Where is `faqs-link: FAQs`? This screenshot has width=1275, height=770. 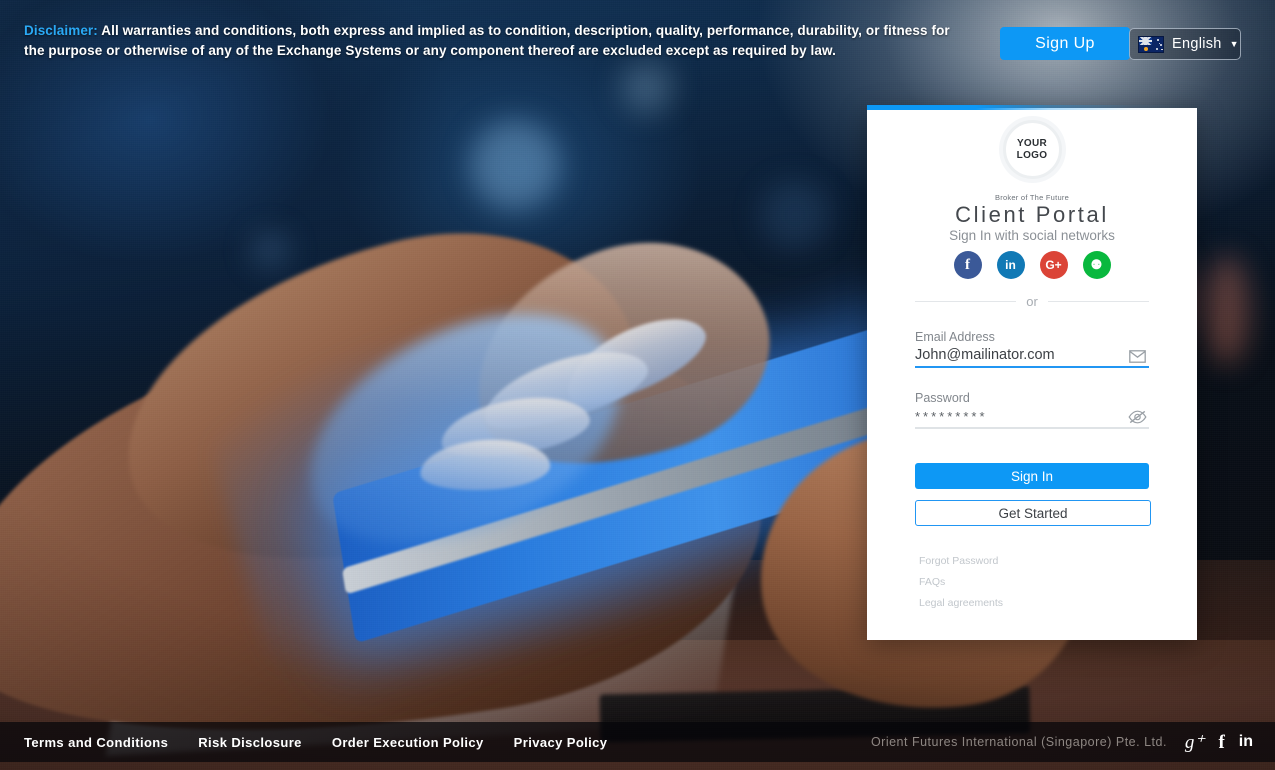 faqs-link: FAQs is located at coordinates (961, 582).